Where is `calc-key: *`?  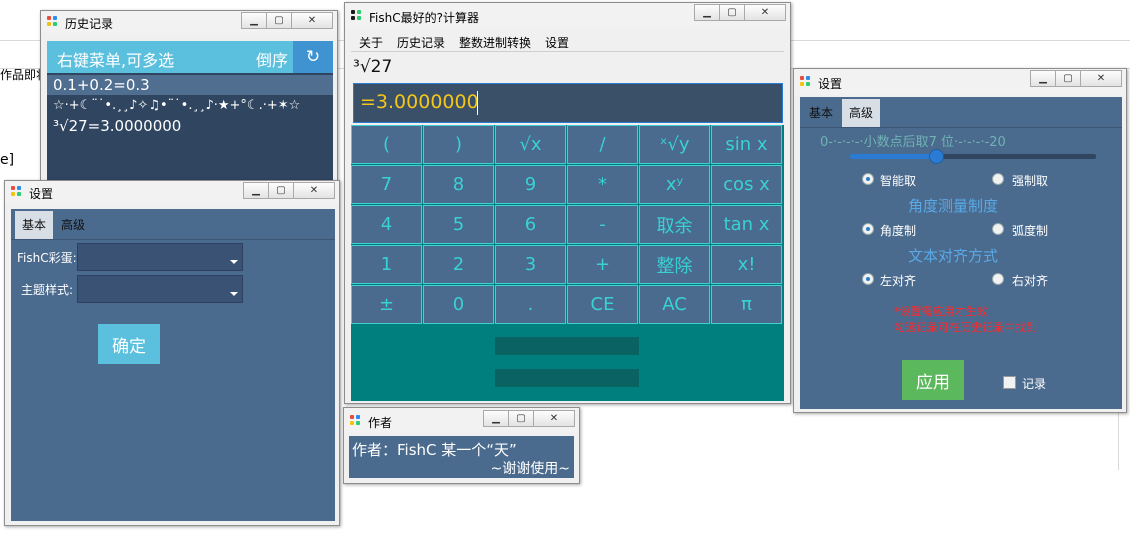
calc-key: * is located at coordinates (602, 184).